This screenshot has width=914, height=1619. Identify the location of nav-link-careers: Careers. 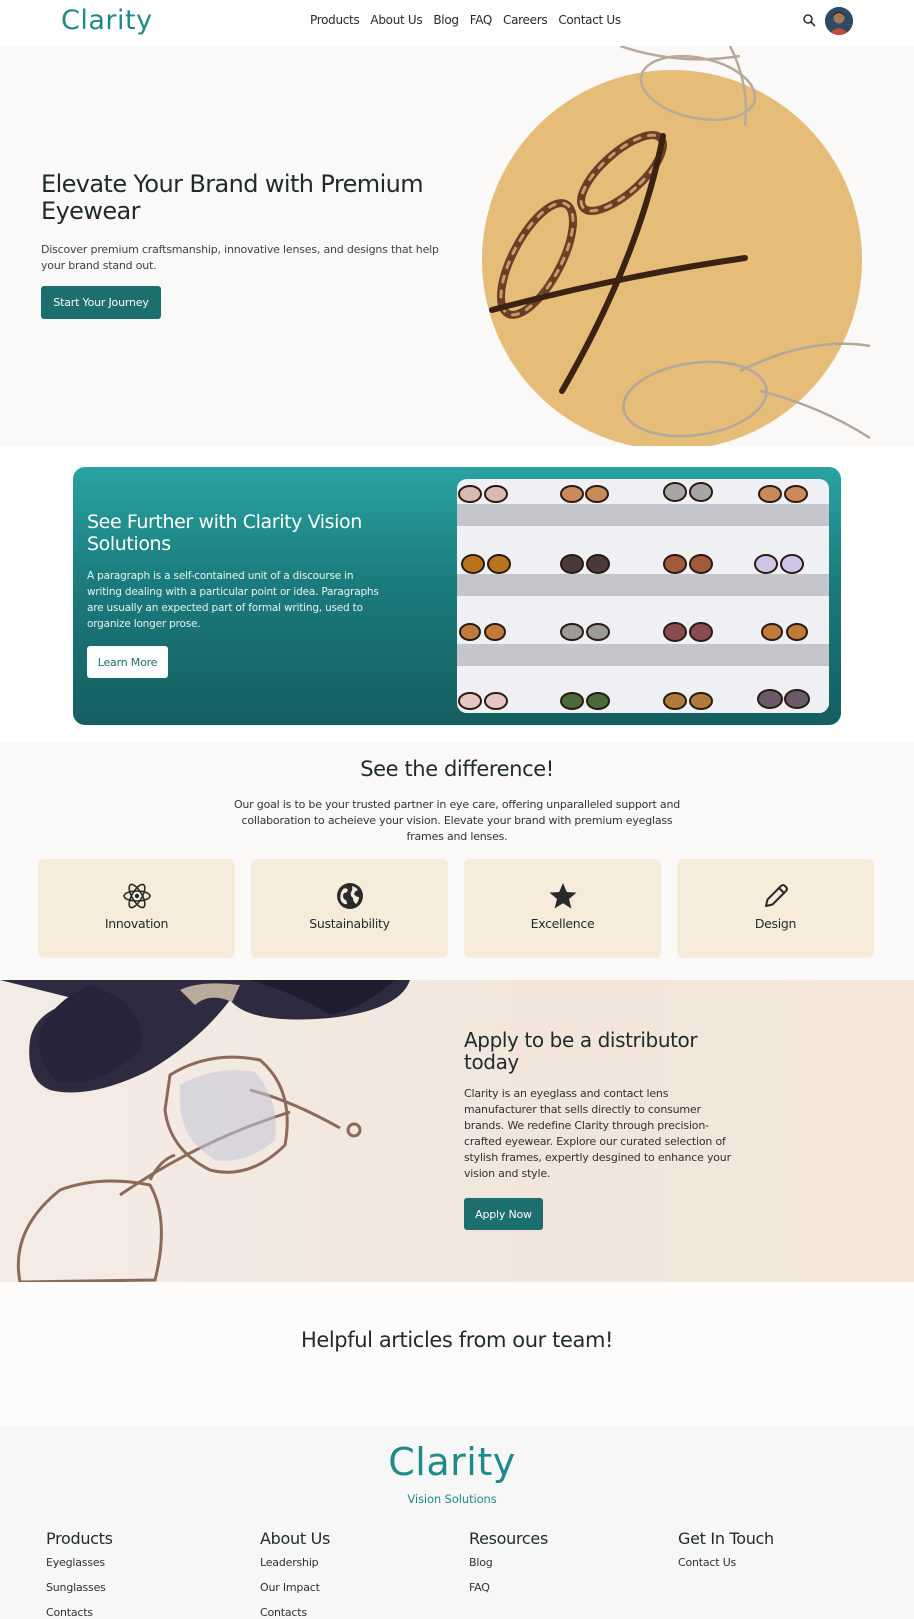
(525, 20).